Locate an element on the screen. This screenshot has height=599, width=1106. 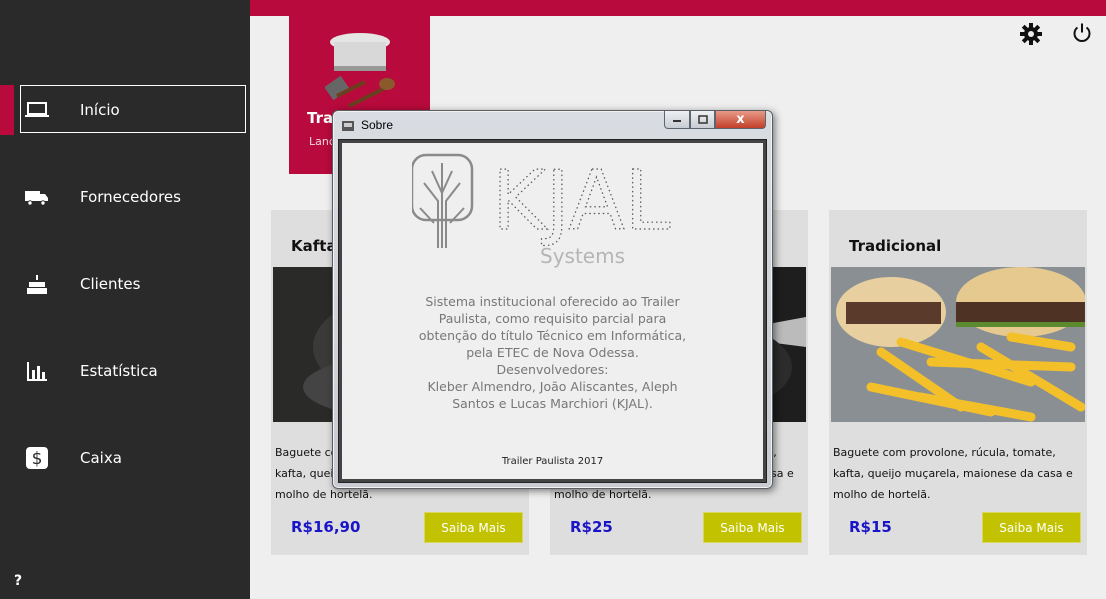
sidebar-item-label: Estatística is located at coordinates (119, 371).